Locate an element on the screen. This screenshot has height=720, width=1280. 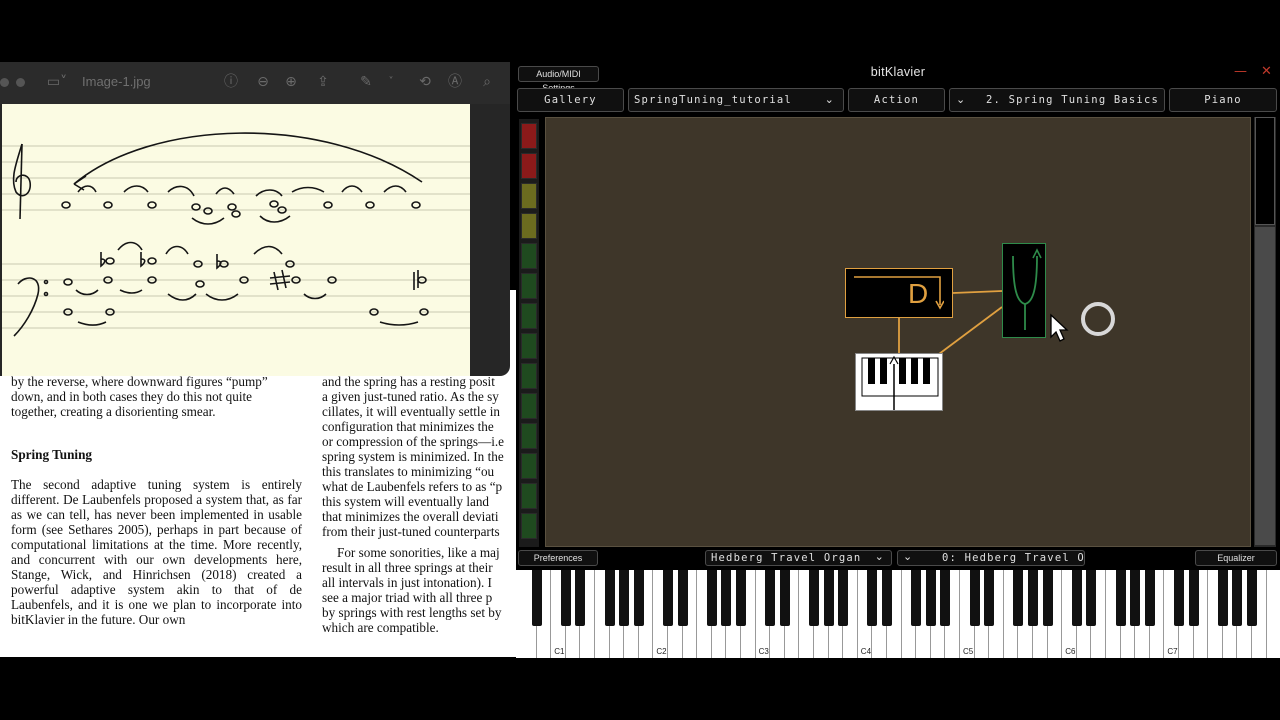
markup-pen-icon: ✎ is located at coordinates (366, 82).